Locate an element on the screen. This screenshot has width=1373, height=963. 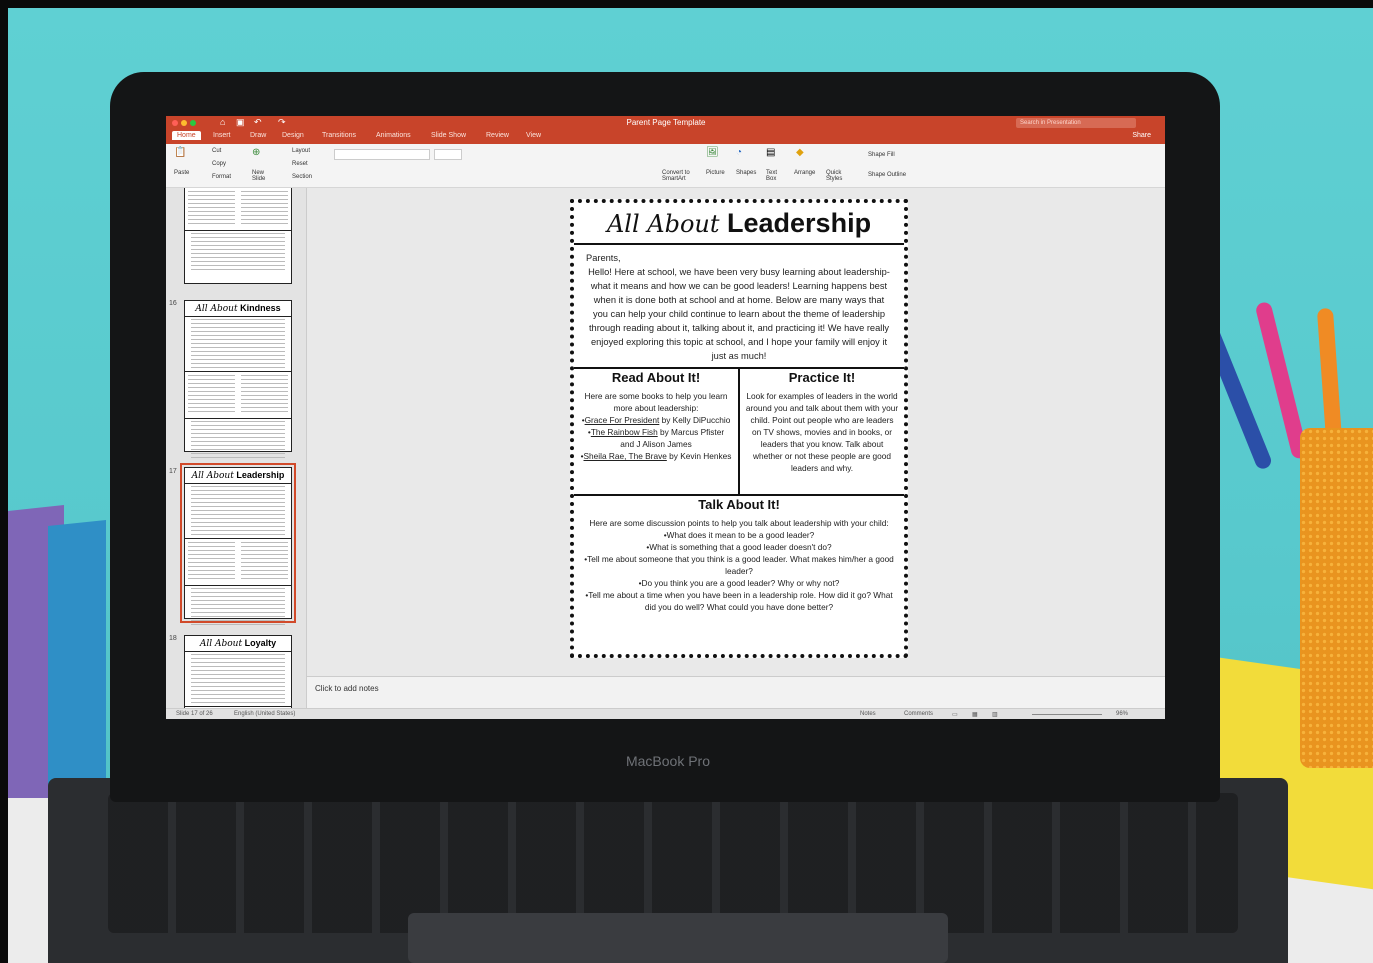
text-box-button: Text Box is located at coordinates (774, 176).